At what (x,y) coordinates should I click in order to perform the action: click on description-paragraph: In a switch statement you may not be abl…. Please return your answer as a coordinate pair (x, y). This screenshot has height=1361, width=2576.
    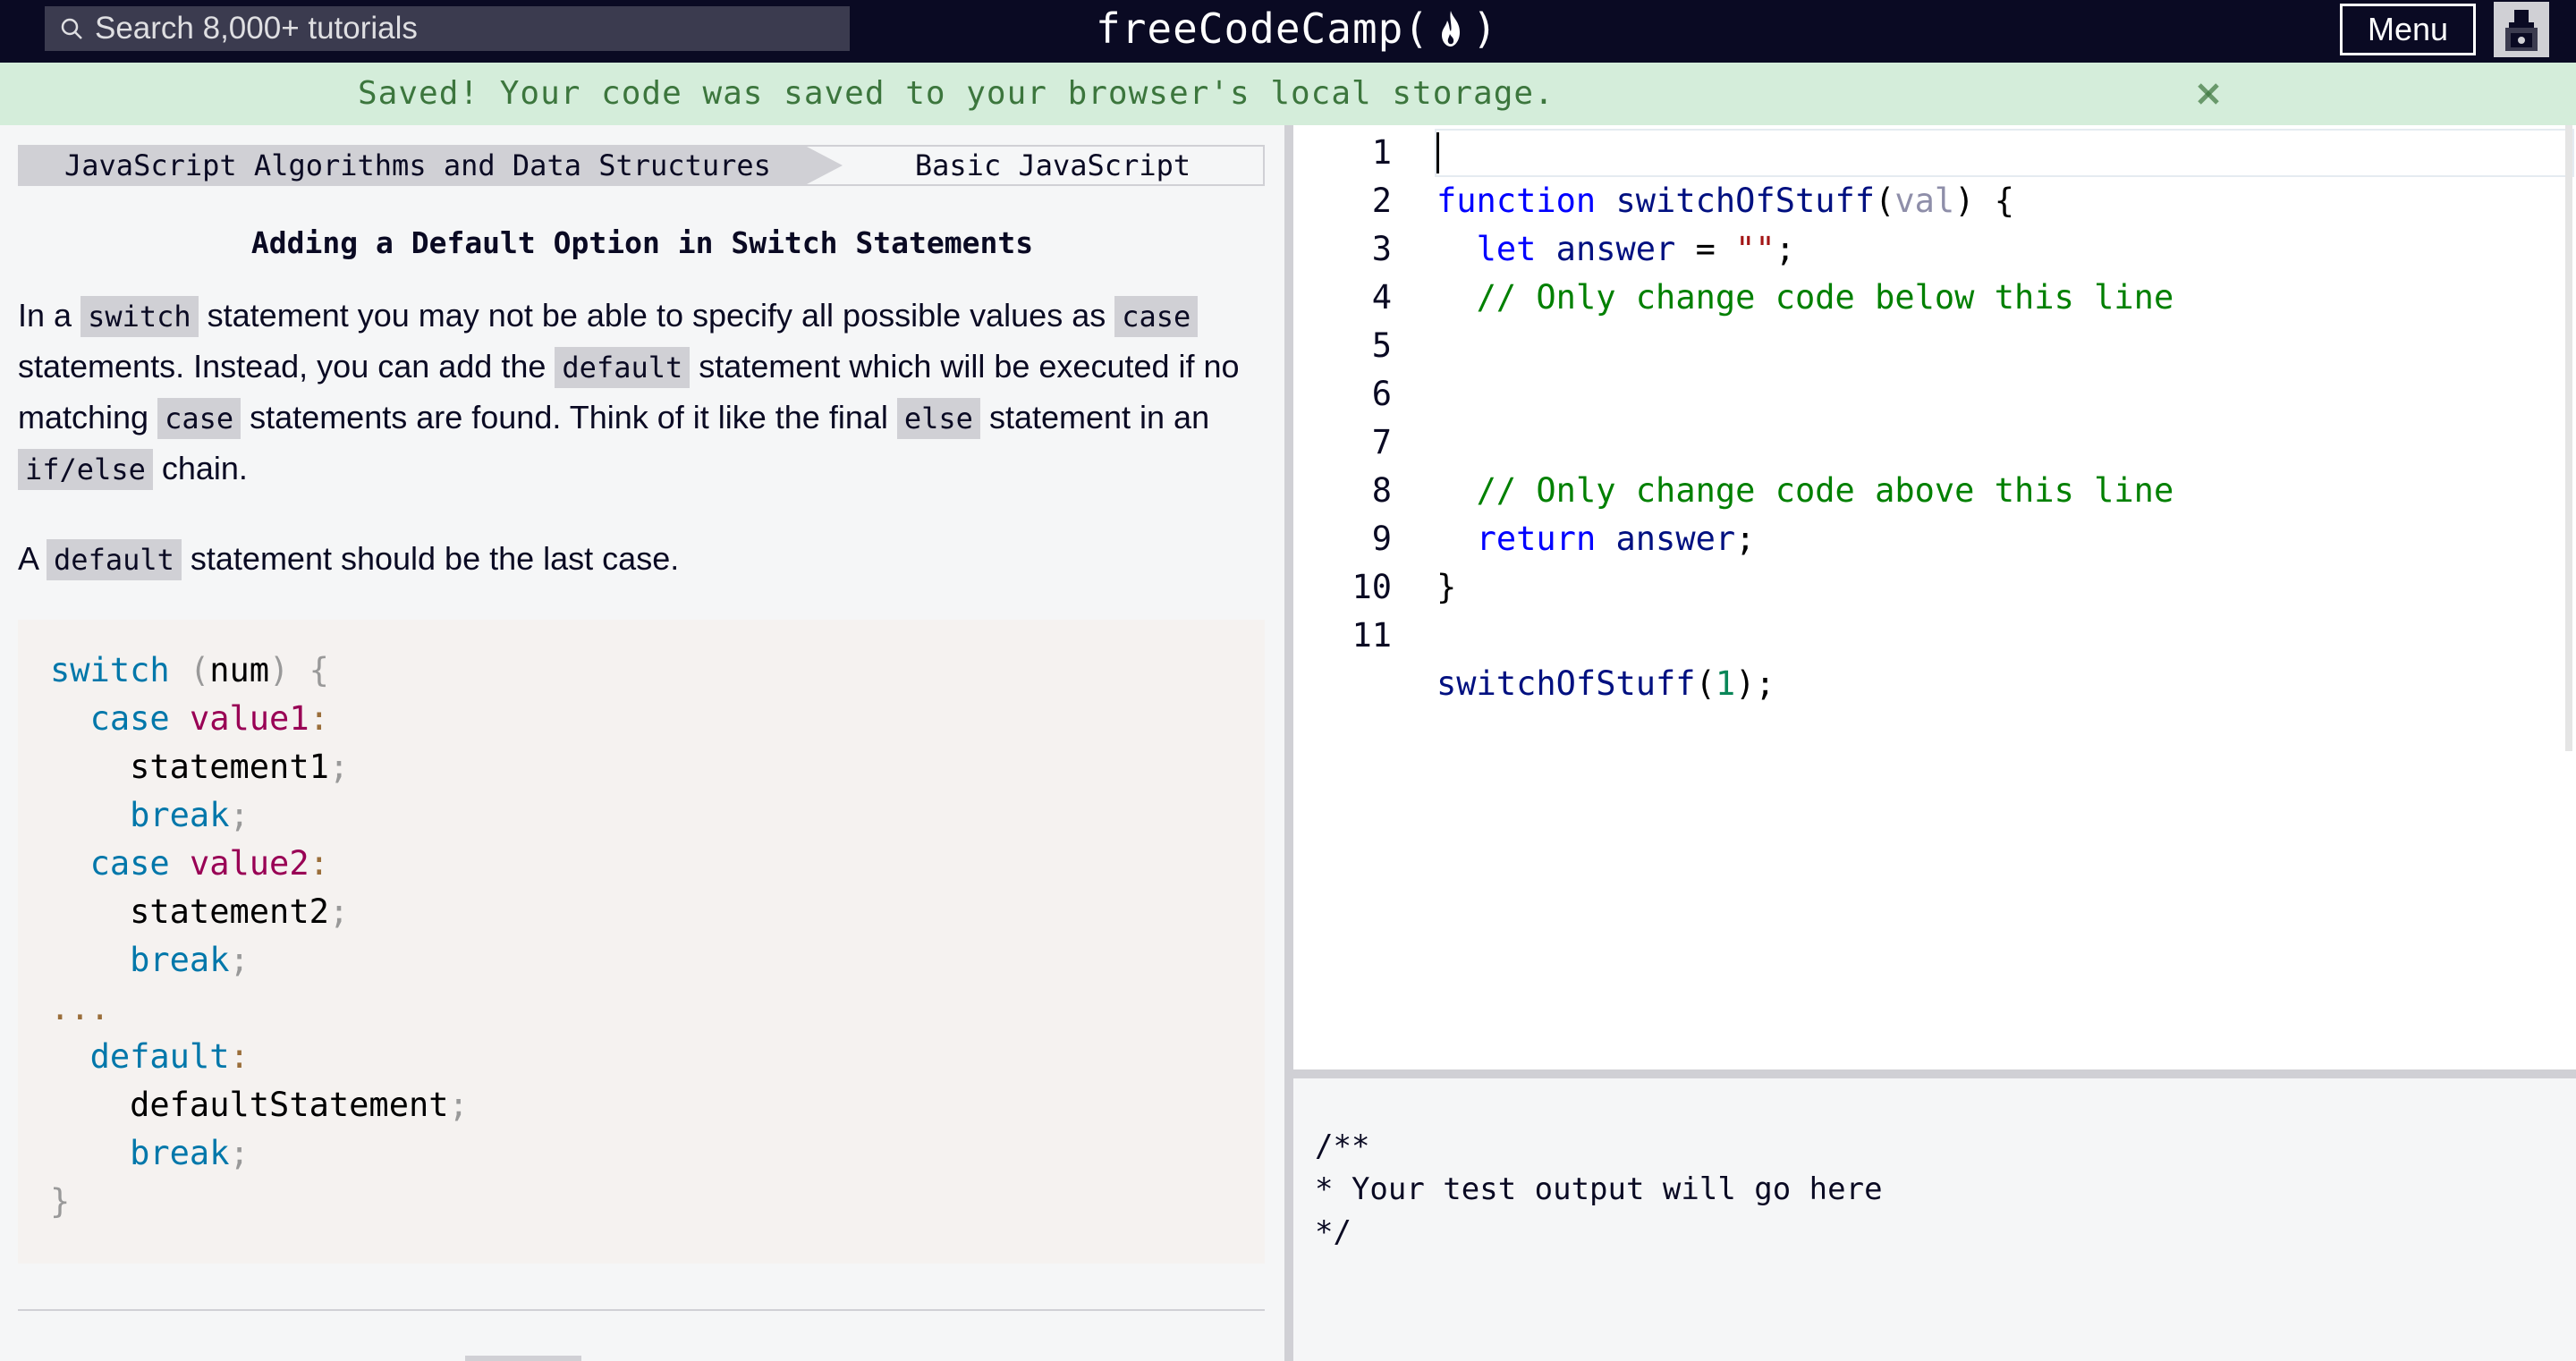
    Looking at the image, I should click on (644, 393).